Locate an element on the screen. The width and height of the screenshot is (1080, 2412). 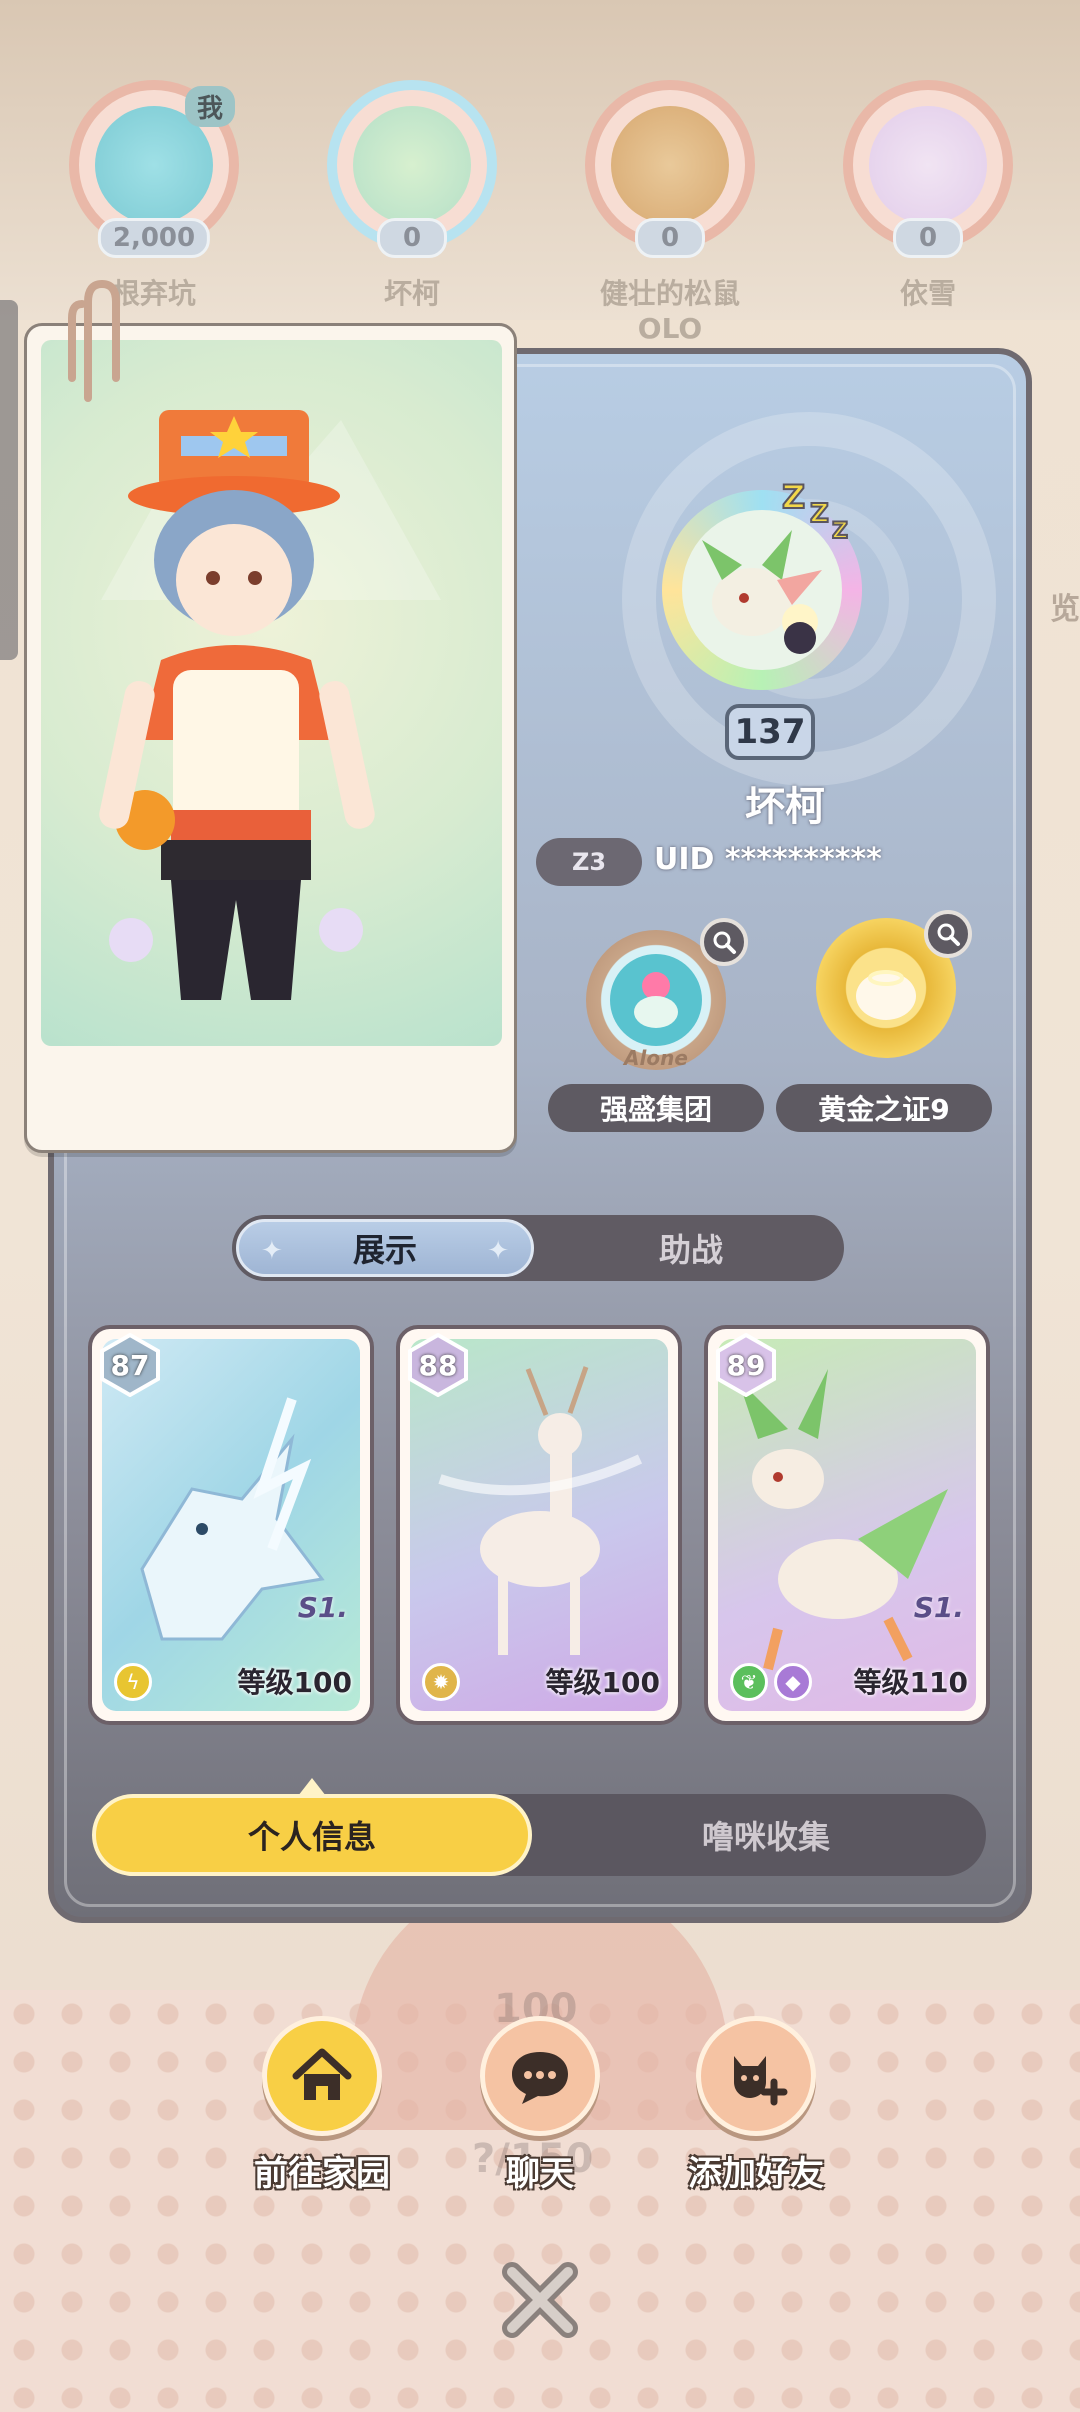
add-friend-button is located at coordinates (756, 2076).